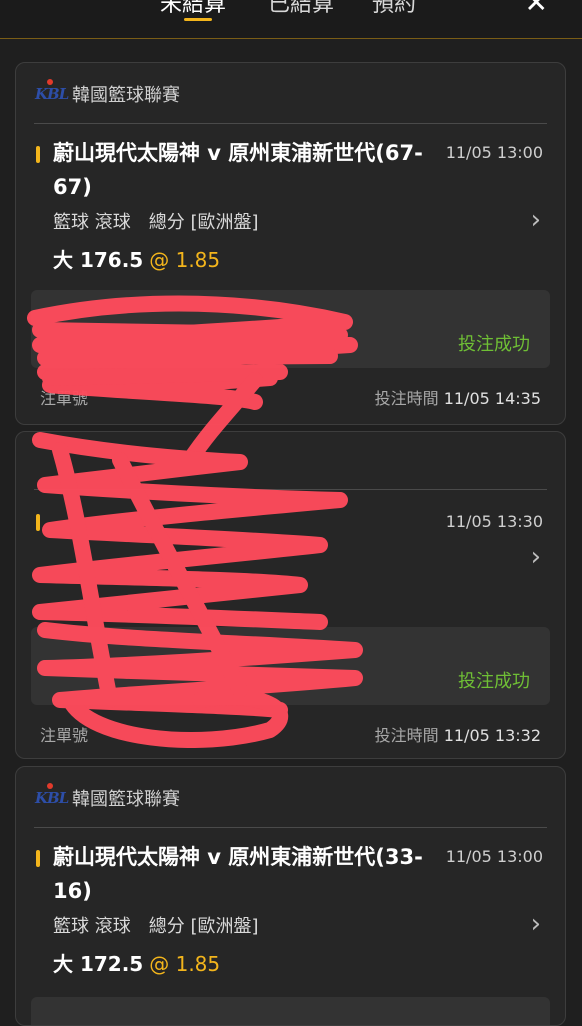 This screenshot has width=582, height=1026. What do you see at coordinates (238, 170) in the screenshot?
I see `match-title: 蔚山現代太陽神 v 原州東浦新世代(67-67)` at bounding box center [238, 170].